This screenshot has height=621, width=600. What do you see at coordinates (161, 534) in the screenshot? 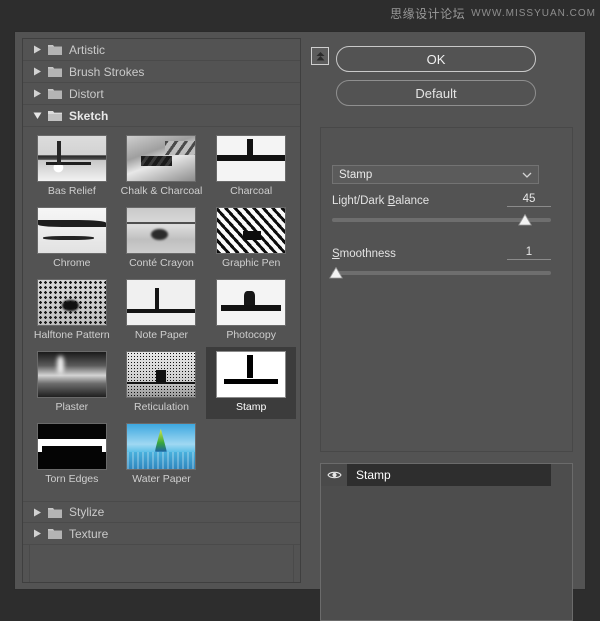
I see `category-row-texture: Texture` at bounding box center [161, 534].